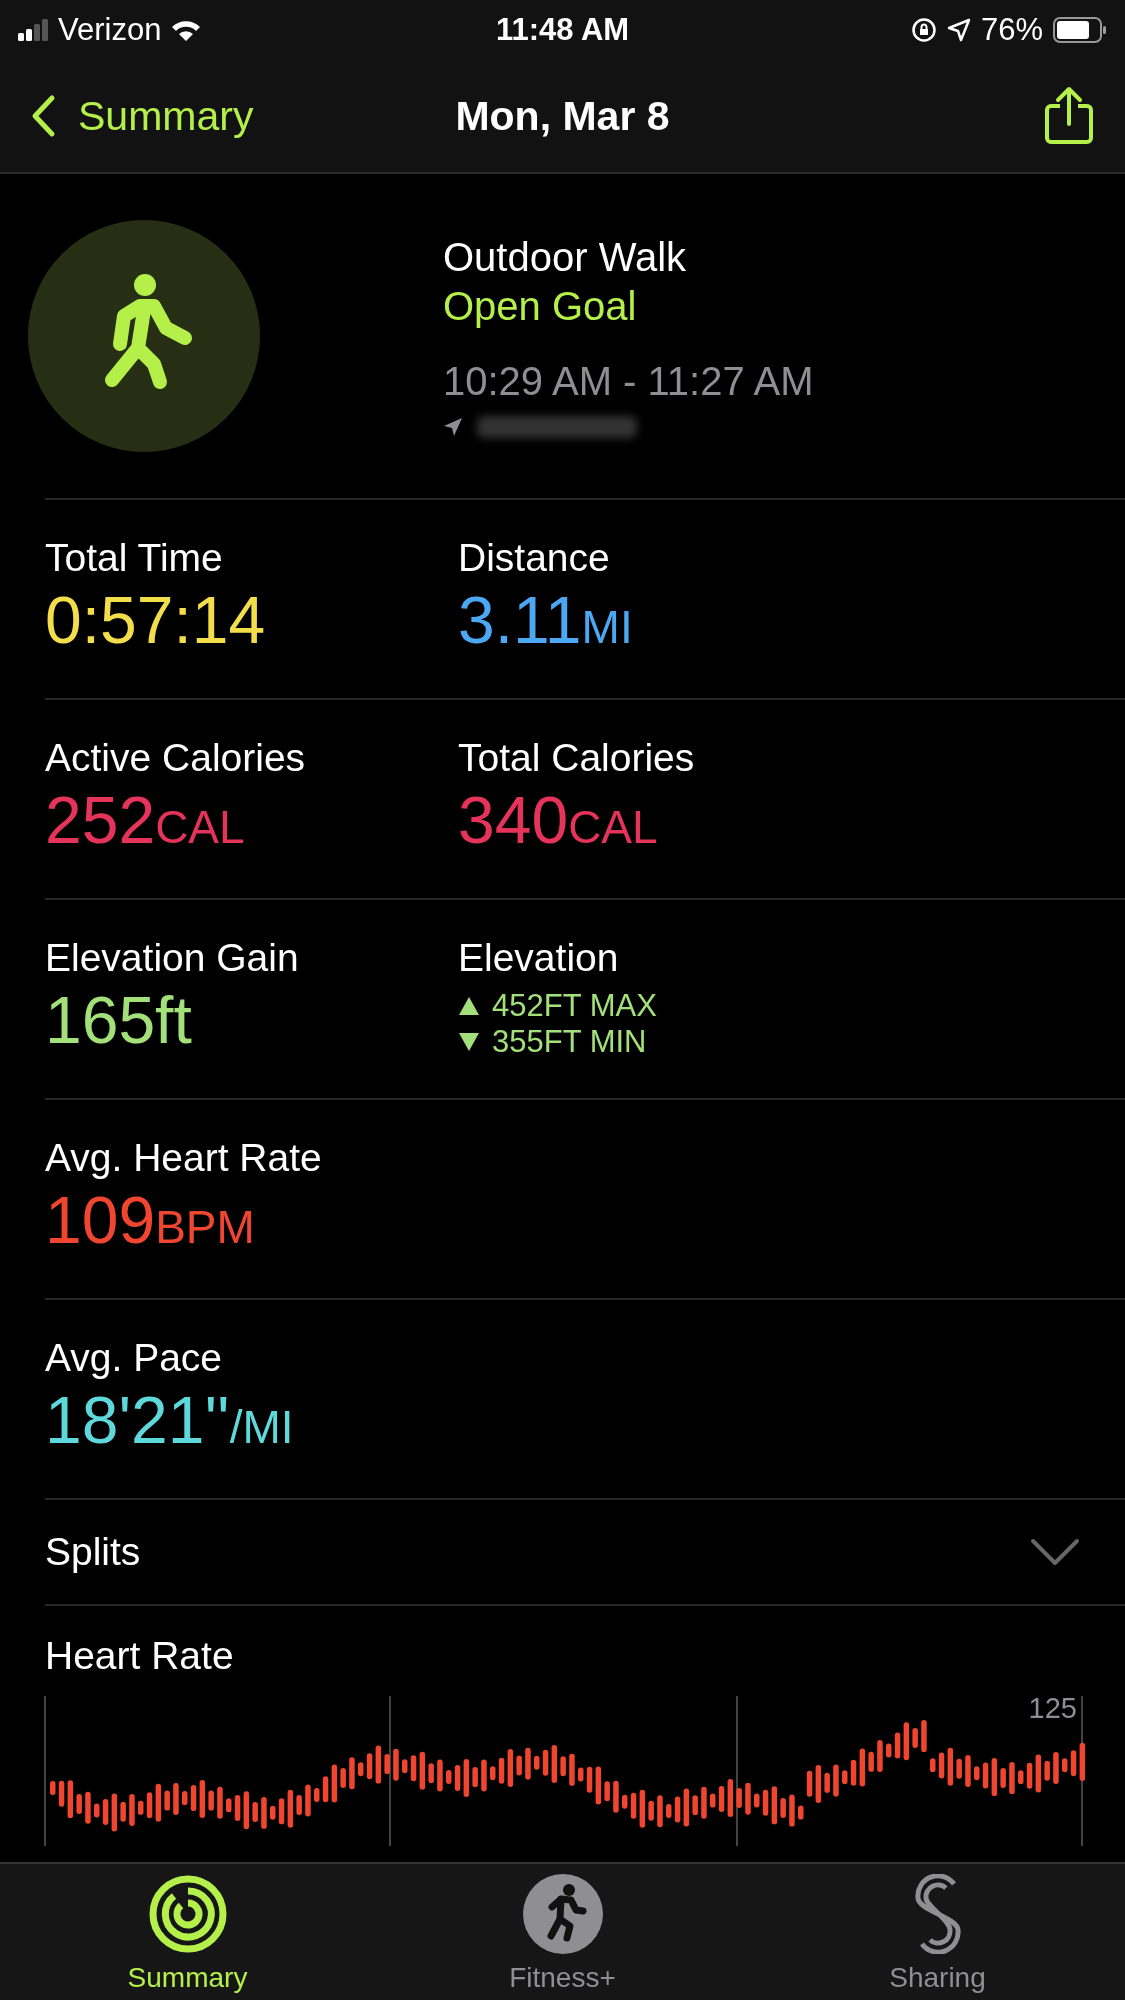  What do you see at coordinates (150, 1220) in the screenshot?
I see `metric-value: 109BPM` at bounding box center [150, 1220].